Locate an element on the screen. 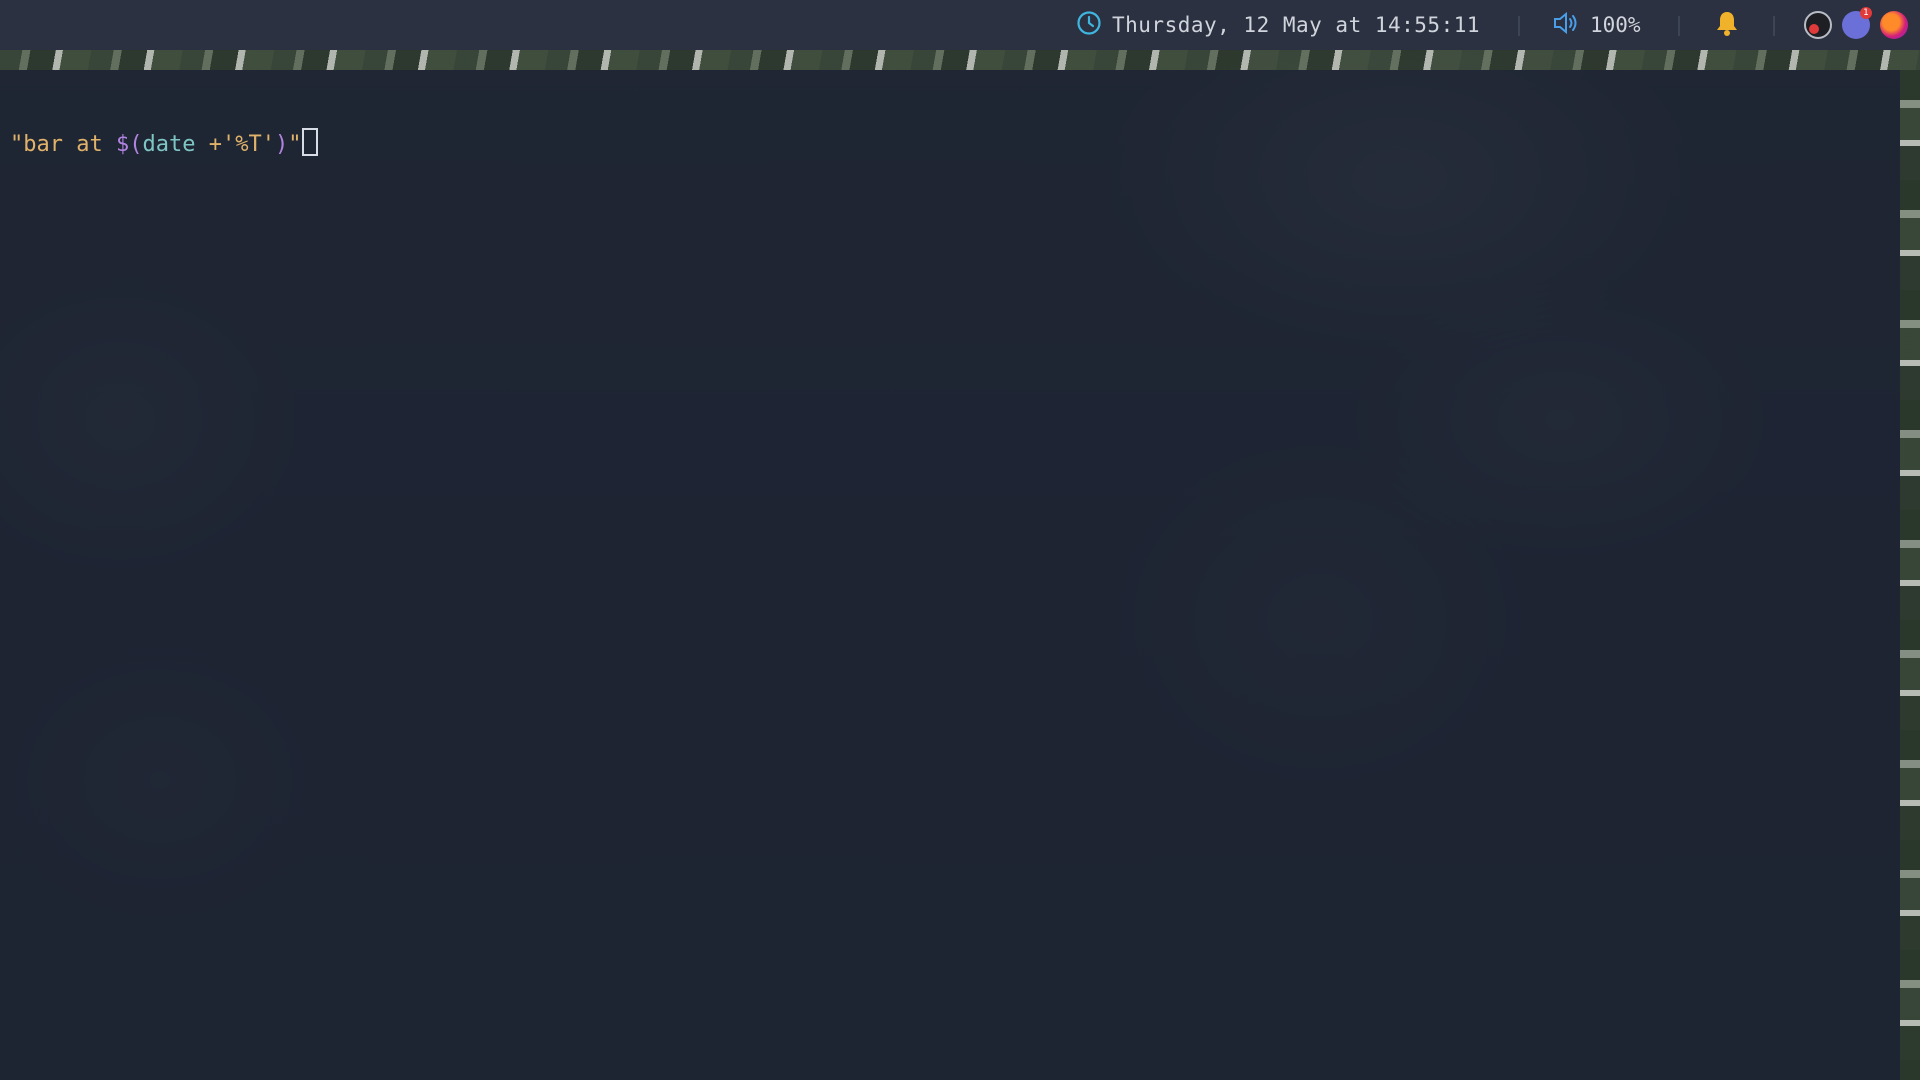 This screenshot has height=1080, width=1920. volume-module: 100% is located at coordinates (1596, 25).